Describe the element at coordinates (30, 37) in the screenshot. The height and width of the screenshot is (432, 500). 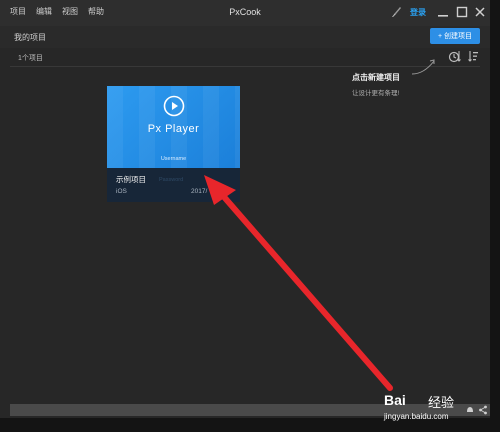
I see `my-projects-label: 我的项目` at that location.